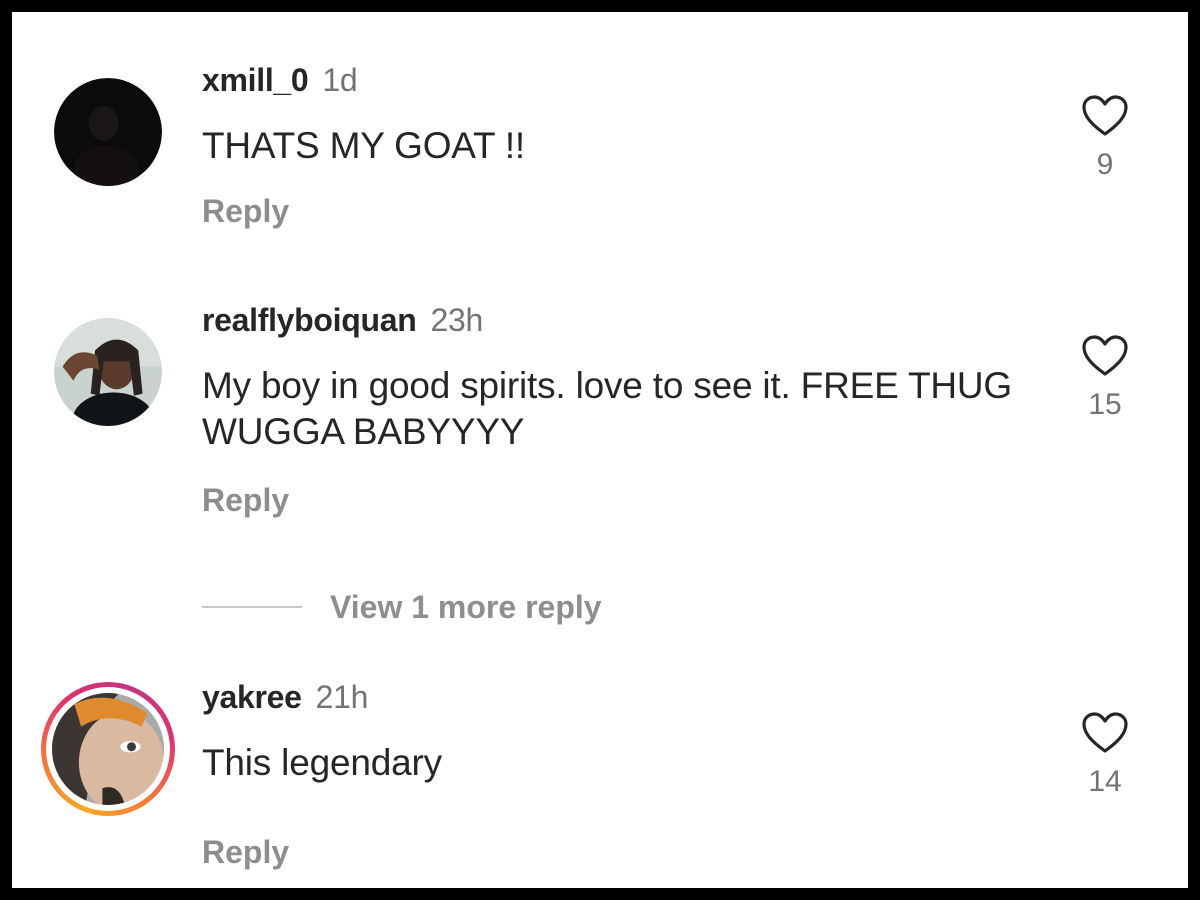 The height and width of the screenshot is (900, 1200). I want to click on comment-username: xmill_0 1d, so click(280, 80).